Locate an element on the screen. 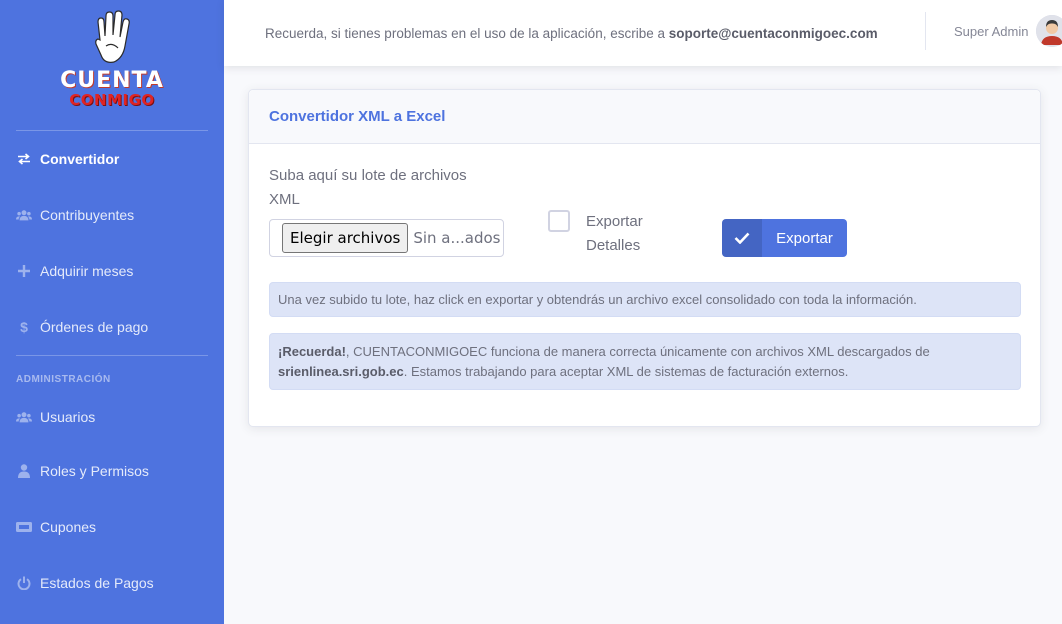  export-button-label: Exportar is located at coordinates (804, 238).